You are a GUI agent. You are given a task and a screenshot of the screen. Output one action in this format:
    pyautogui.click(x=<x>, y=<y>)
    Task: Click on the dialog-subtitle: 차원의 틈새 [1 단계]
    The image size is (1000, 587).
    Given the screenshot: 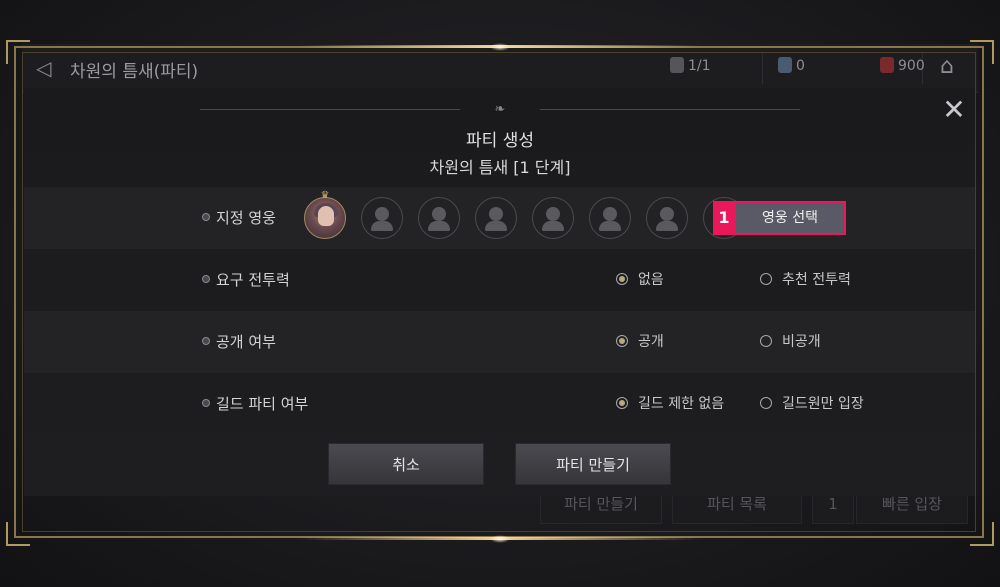 What is the action you would take?
    pyautogui.click(x=500, y=167)
    